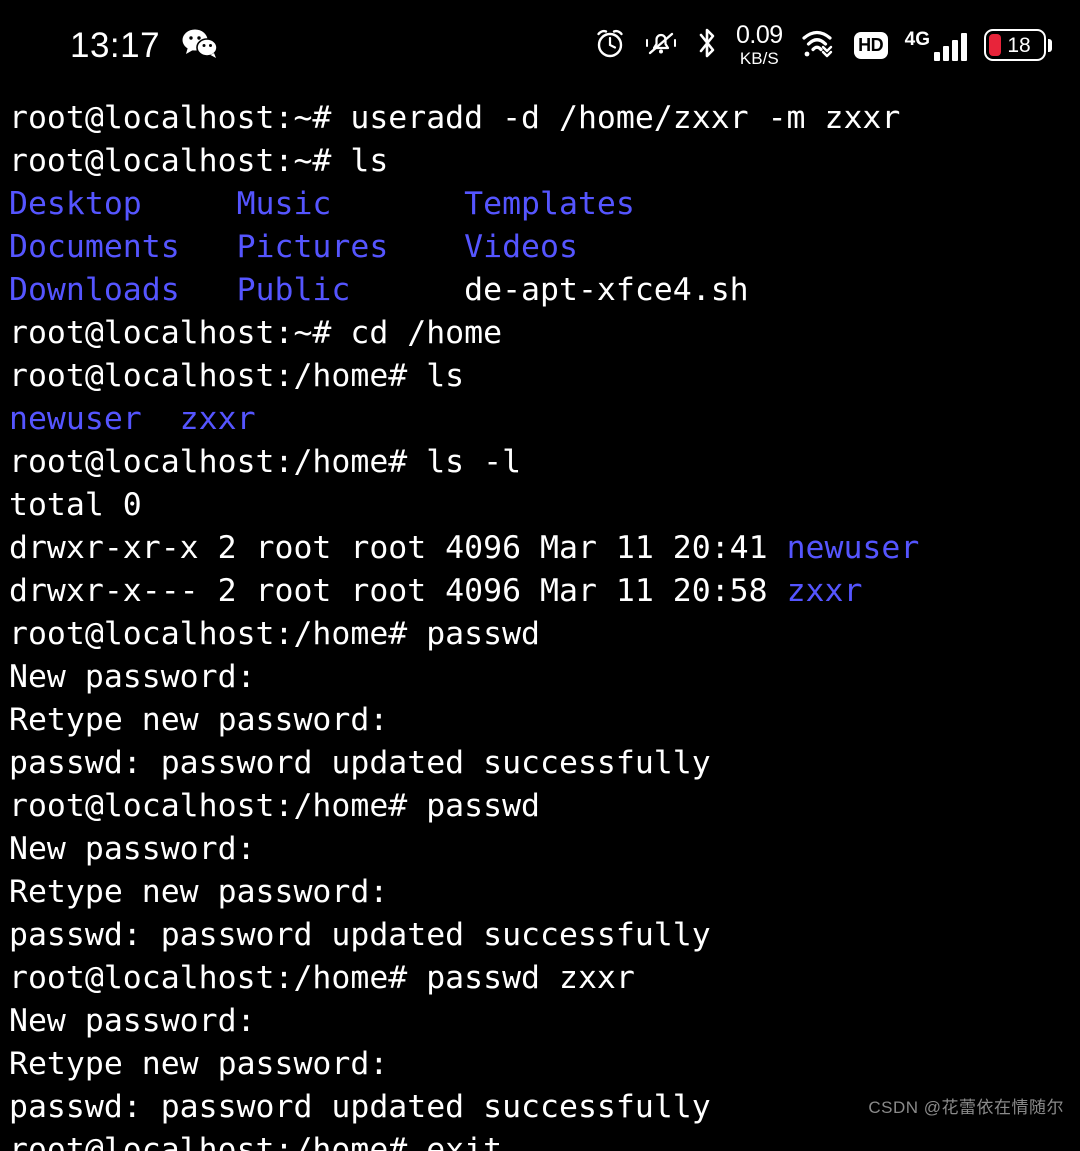  What do you see at coordinates (1050, 45) in the screenshot?
I see `battery-cap` at bounding box center [1050, 45].